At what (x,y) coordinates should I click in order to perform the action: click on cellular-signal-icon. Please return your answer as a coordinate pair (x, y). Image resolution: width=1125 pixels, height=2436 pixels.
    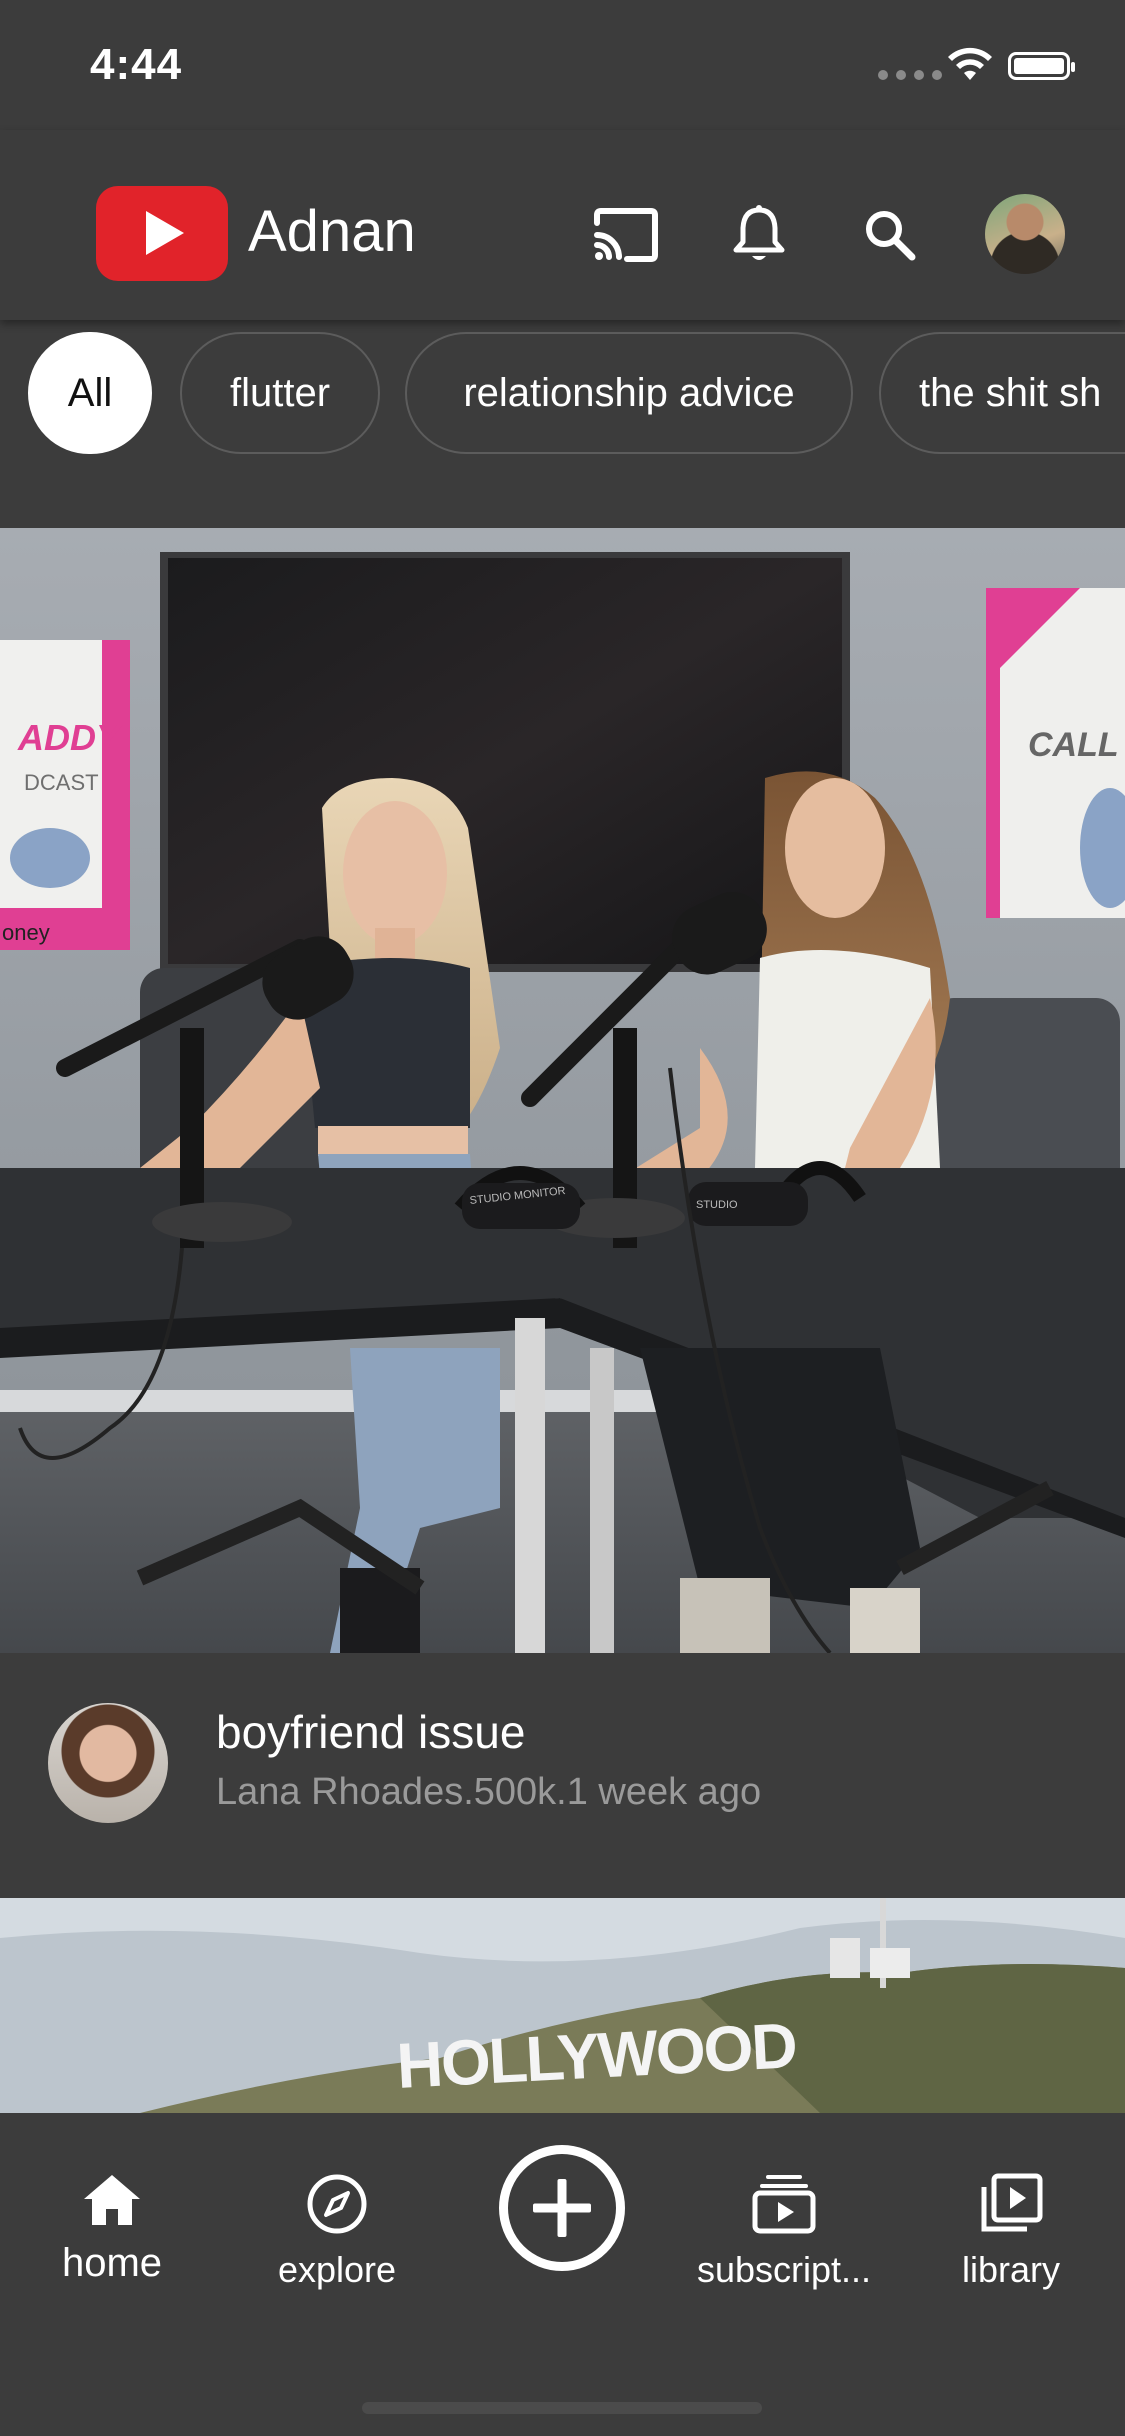
    Looking at the image, I should click on (910, 75).